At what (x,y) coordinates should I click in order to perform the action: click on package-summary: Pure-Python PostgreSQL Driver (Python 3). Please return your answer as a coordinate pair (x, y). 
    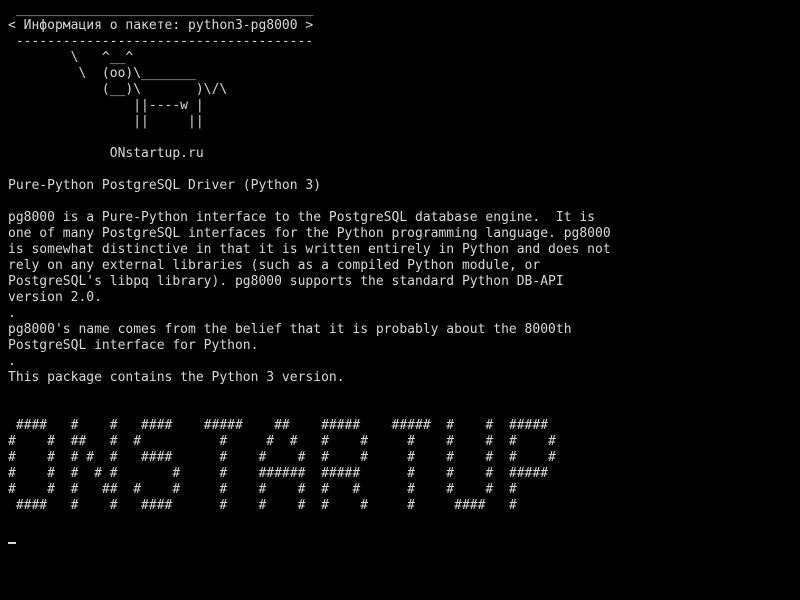
    Looking at the image, I should click on (165, 185).